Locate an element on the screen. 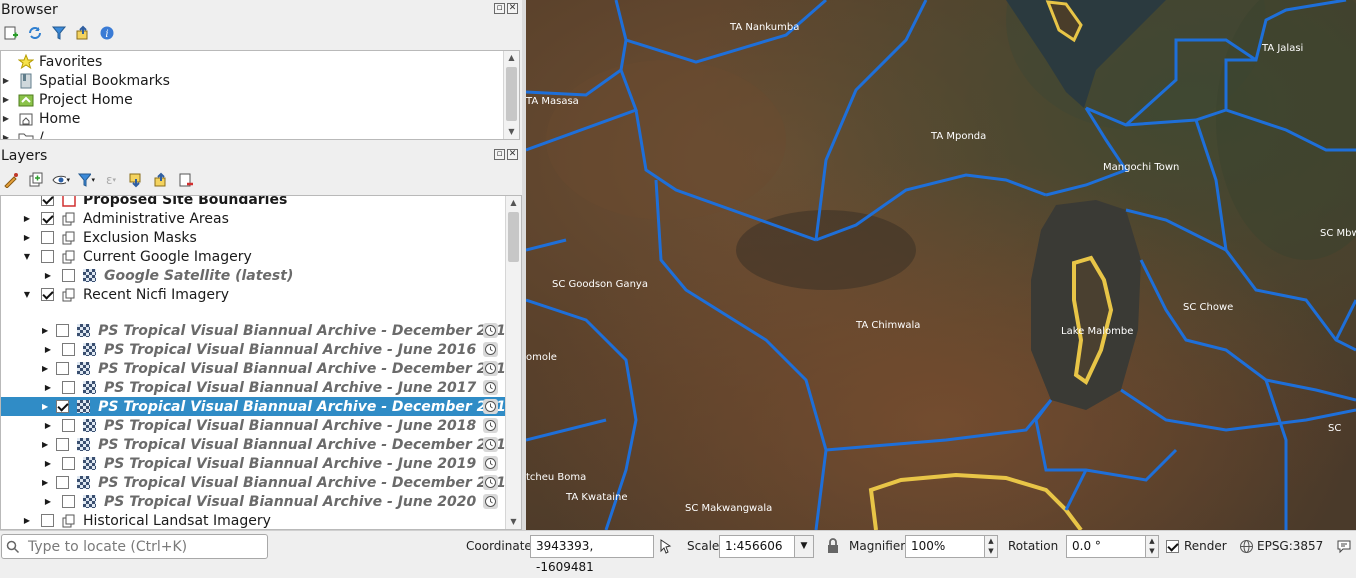 This screenshot has height=578, width=1356. layer-row: ▼ Recent Nicfi Imagery is located at coordinates (253, 294).